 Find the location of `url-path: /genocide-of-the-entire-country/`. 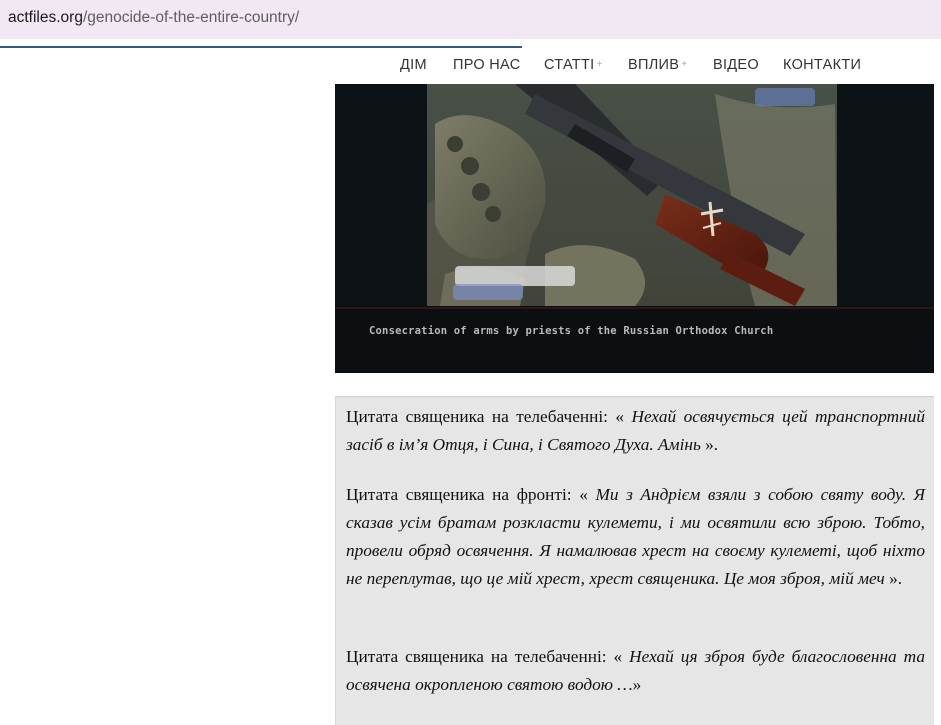

url-path: /genocide-of-the-entire-country/ is located at coordinates (191, 17).